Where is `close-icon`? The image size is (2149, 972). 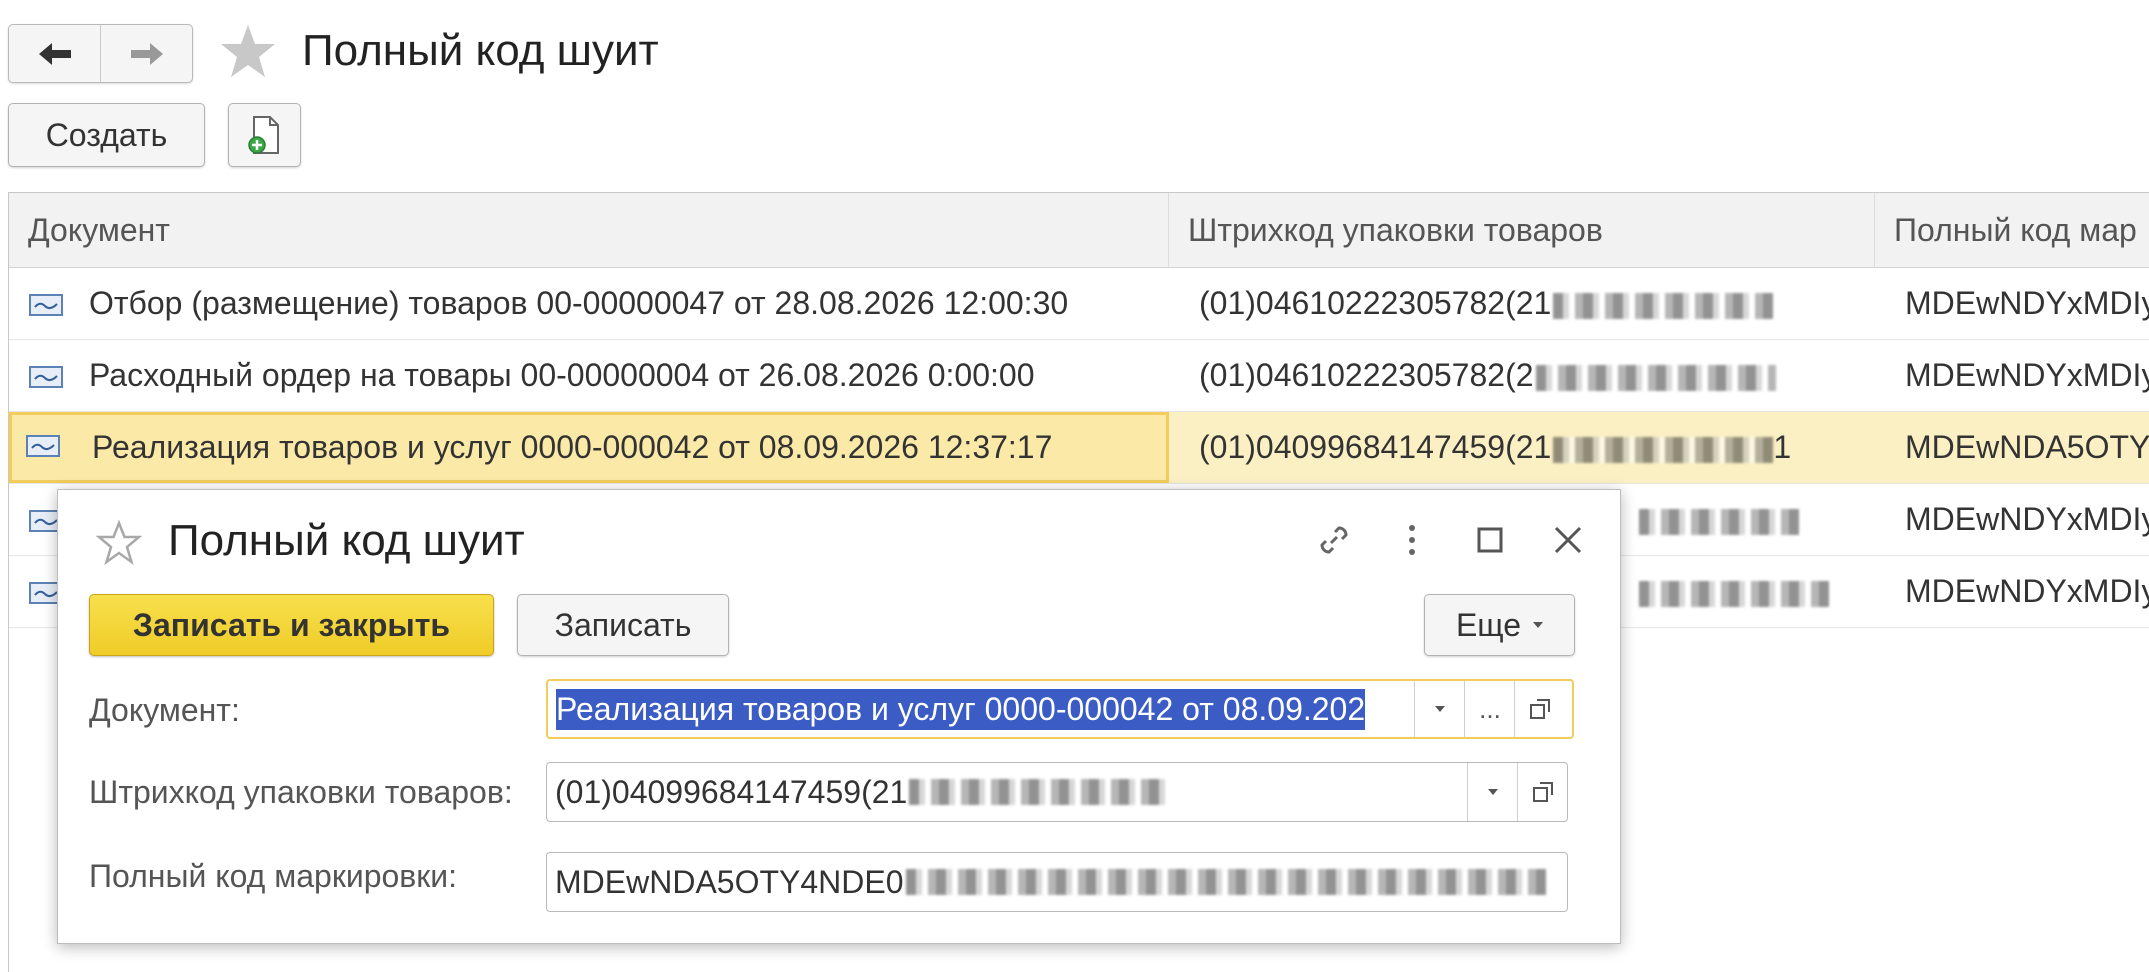
close-icon is located at coordinates (1568, 540).